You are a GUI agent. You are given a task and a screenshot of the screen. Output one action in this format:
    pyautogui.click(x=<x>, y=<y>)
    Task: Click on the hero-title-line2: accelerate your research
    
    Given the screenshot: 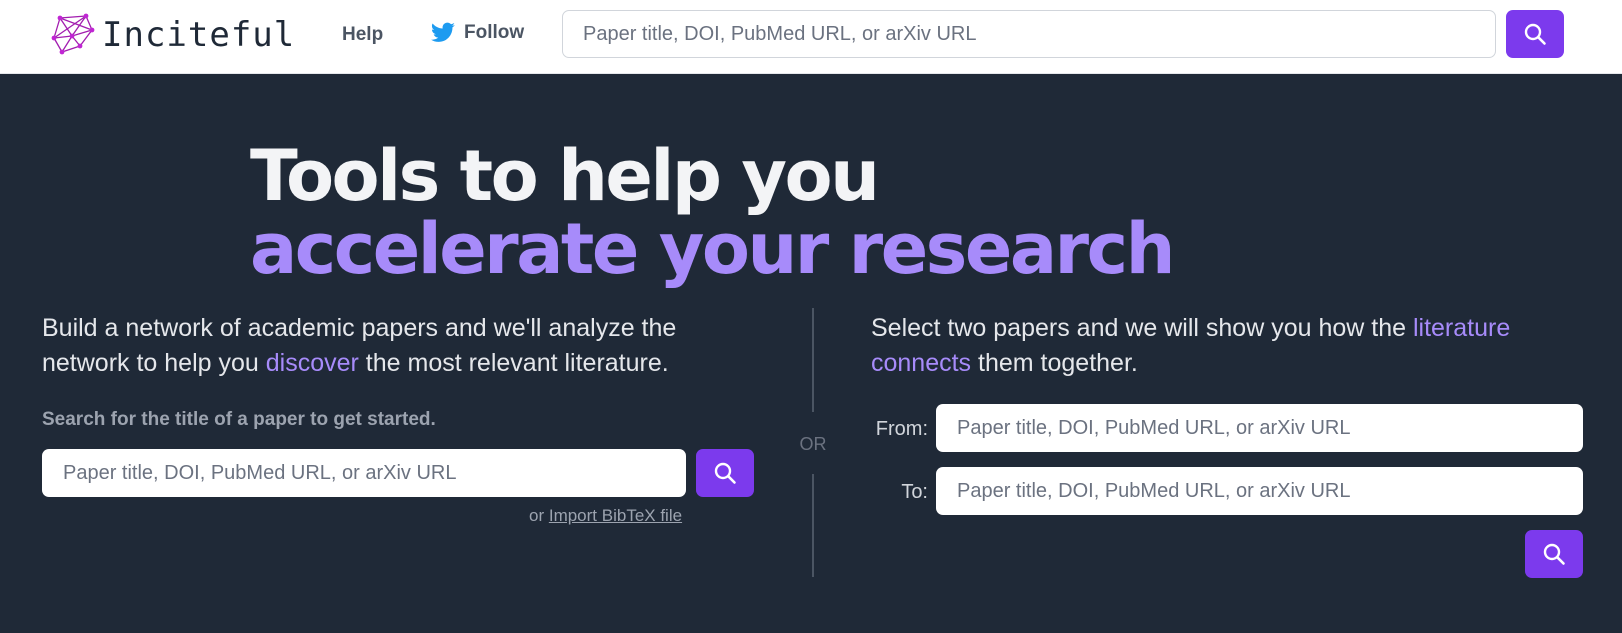 What is the action you would take?
    pyautogui.click(x=712, y=249)
    